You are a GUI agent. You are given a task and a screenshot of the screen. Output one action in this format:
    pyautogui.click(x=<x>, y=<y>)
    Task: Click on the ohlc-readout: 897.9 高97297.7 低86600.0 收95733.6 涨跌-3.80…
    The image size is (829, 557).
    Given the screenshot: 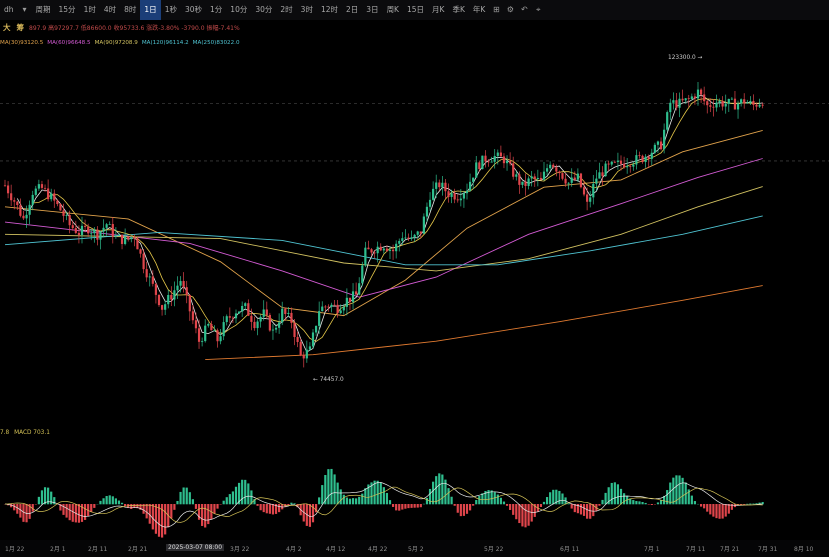 What is the action you would take?
    pyautogui.click(x=134, y=28)
    